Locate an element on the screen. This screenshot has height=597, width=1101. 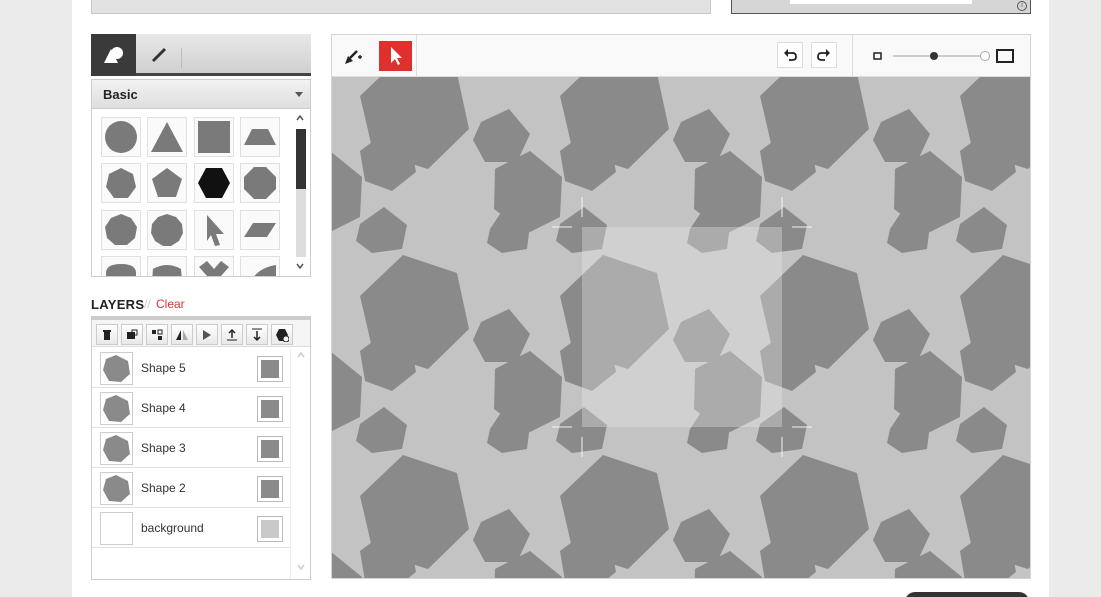
curve-shape-icon is located at coordinates (260, 266).